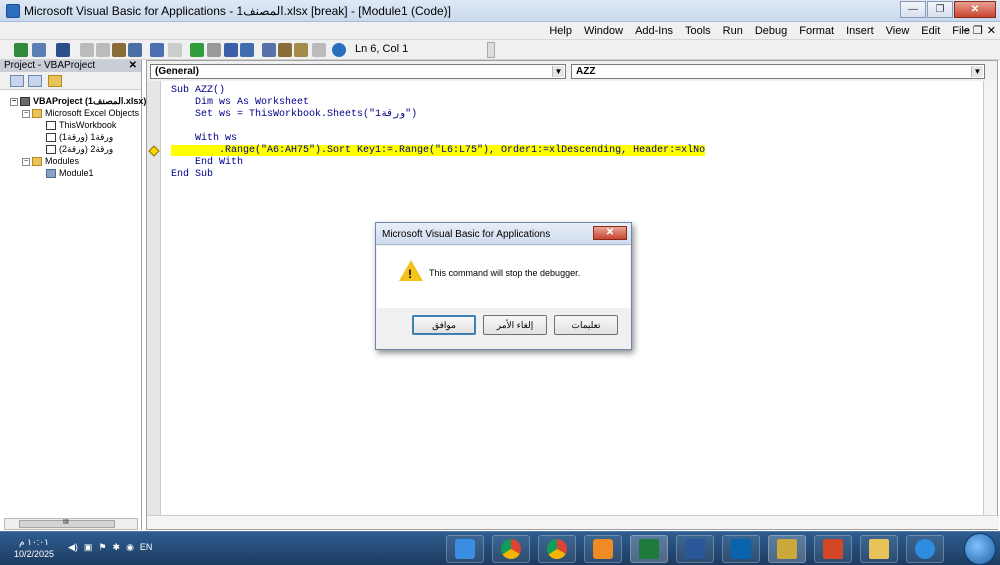  What do you see at coordinates (177, 71) in the screenshot?
I see `object-dropdown-value: (General)` at bounding box center [177, 71].